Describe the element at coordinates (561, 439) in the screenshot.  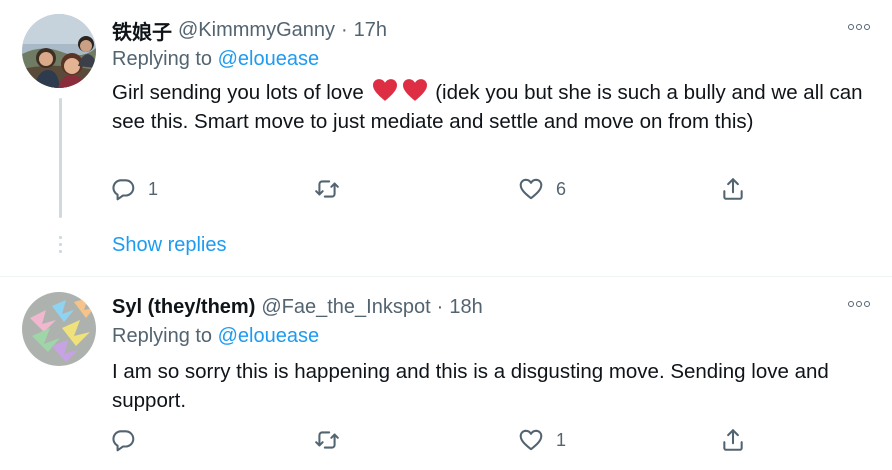
I see `like-count: 1` at that location.